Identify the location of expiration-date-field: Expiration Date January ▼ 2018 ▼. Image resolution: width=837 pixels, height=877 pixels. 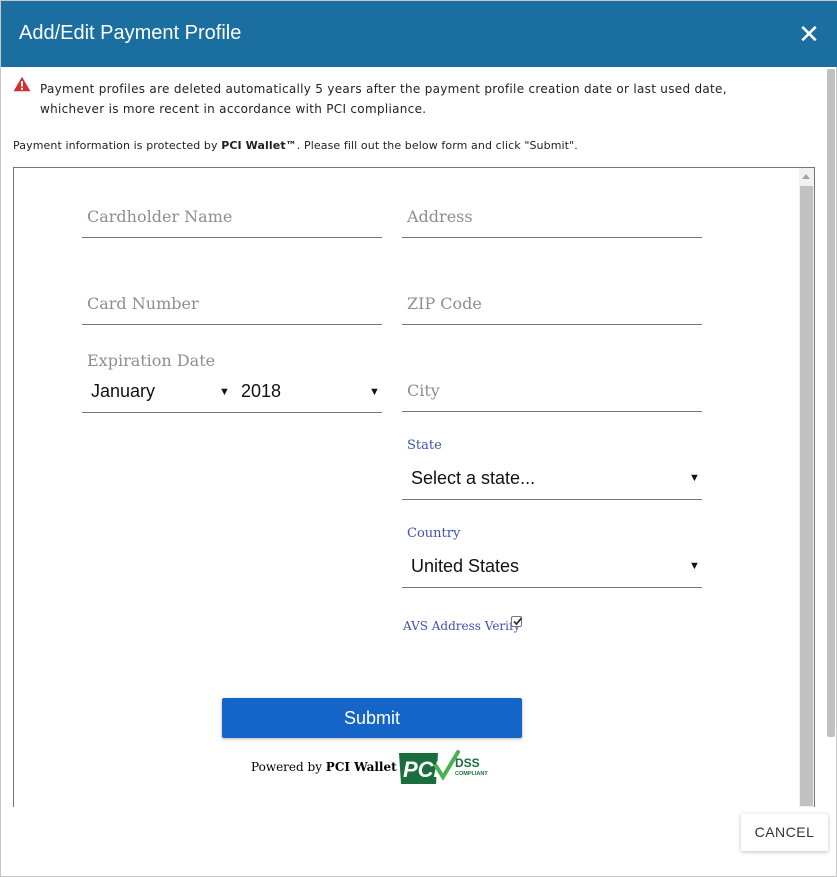
(232, 378).